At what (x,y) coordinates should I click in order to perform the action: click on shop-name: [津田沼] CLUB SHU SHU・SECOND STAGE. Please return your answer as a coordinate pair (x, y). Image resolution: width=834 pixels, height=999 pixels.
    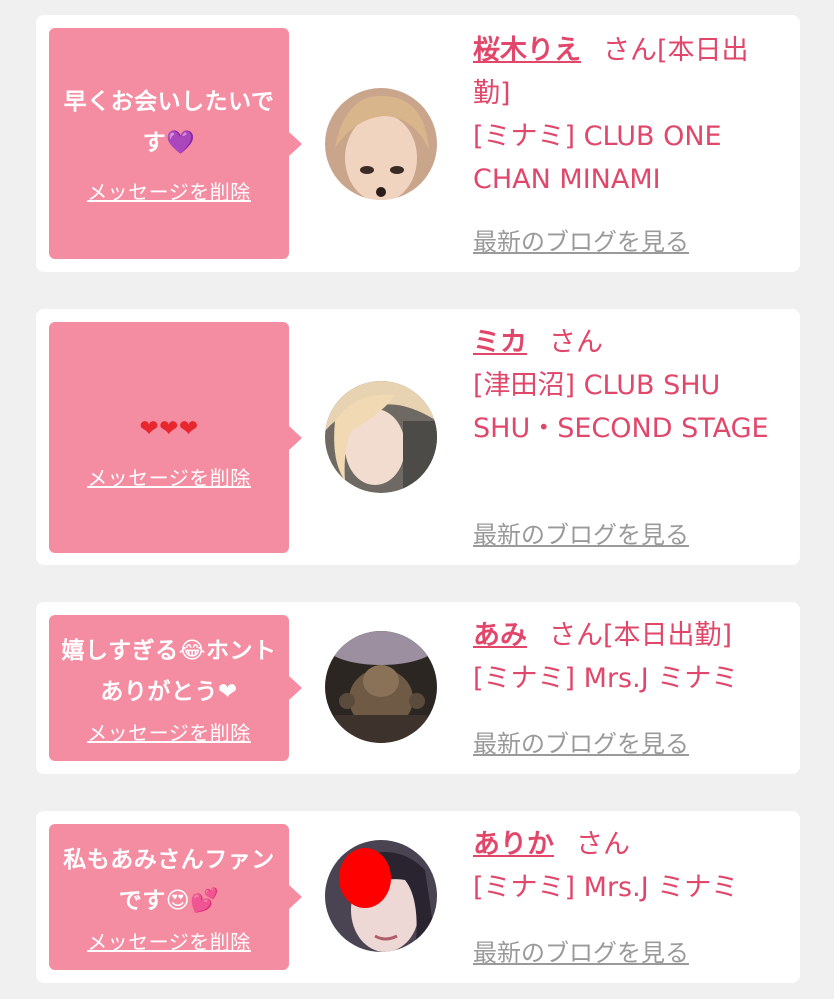
    Looking at the image, I should click on (621, 407).